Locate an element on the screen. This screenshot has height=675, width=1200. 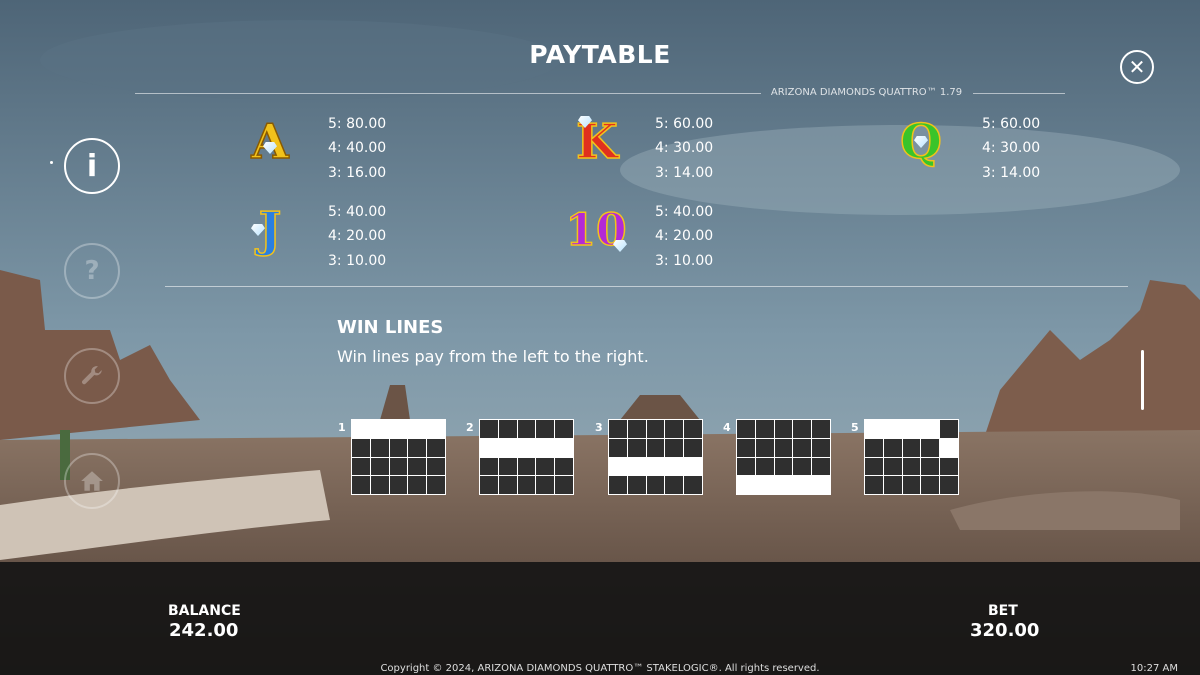
close-button: ✕ is located at coordinates (1137, 67).